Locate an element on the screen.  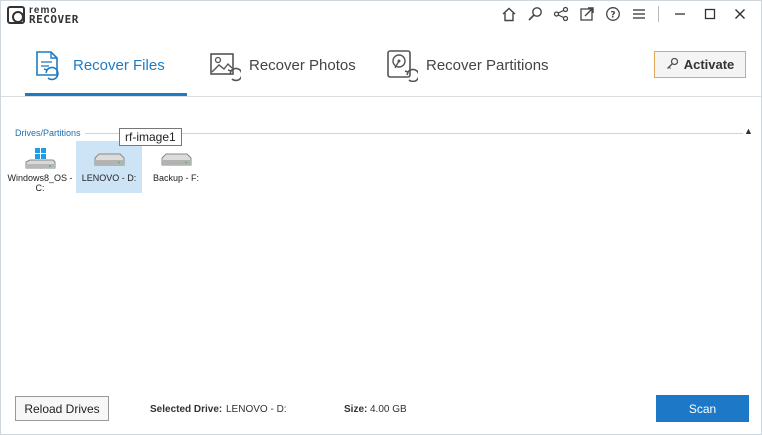
drive-label: Windows8_OS - C: is located at coordinates (40, 183).